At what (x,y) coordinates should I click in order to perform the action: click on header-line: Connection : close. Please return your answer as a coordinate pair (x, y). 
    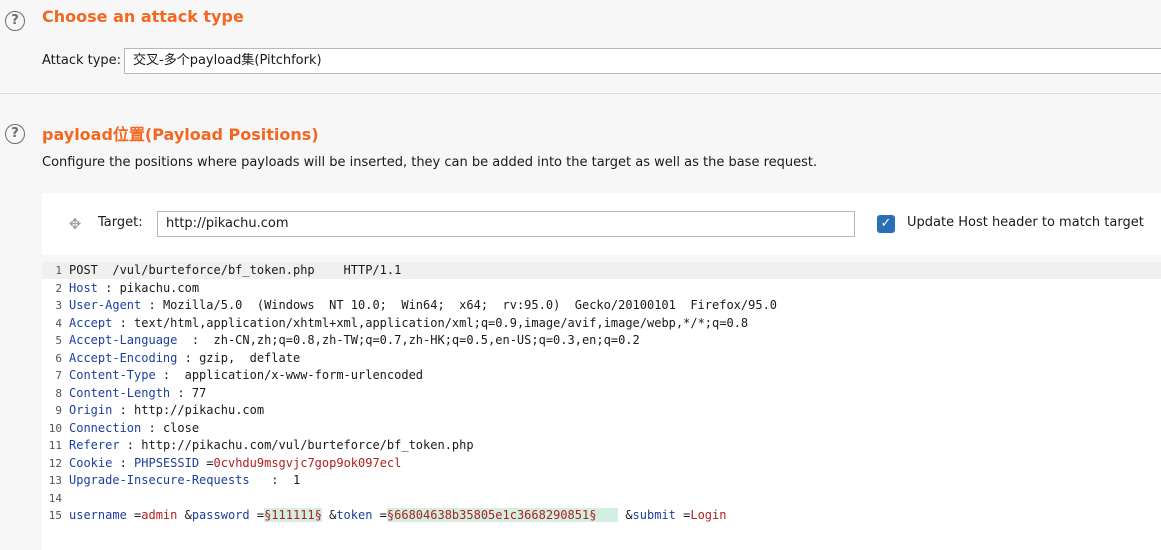
    Looking at the image, I should click on (134, 428).